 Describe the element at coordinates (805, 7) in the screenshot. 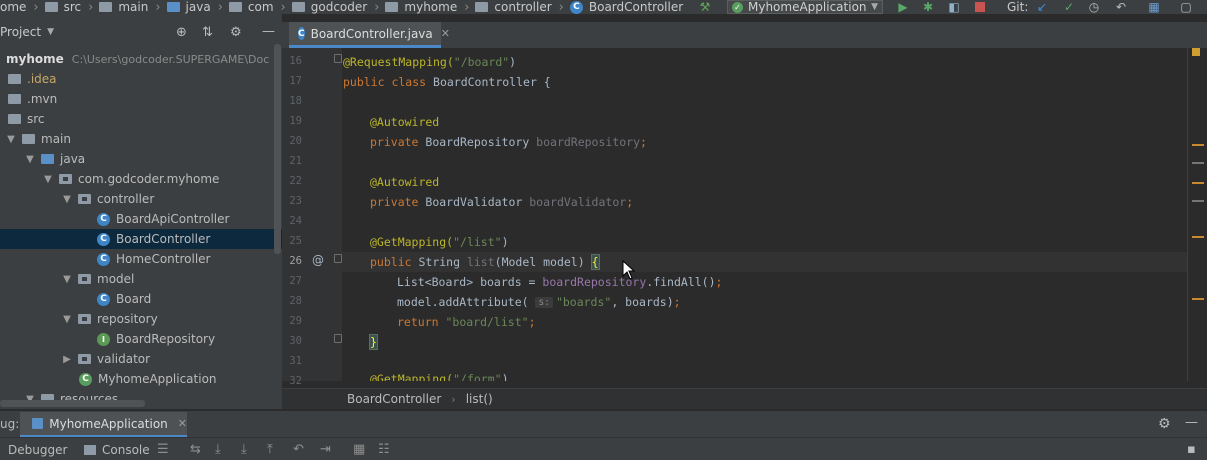

I see `run-configuration-select: ✓ MyhomeApplication ▼` at that location.